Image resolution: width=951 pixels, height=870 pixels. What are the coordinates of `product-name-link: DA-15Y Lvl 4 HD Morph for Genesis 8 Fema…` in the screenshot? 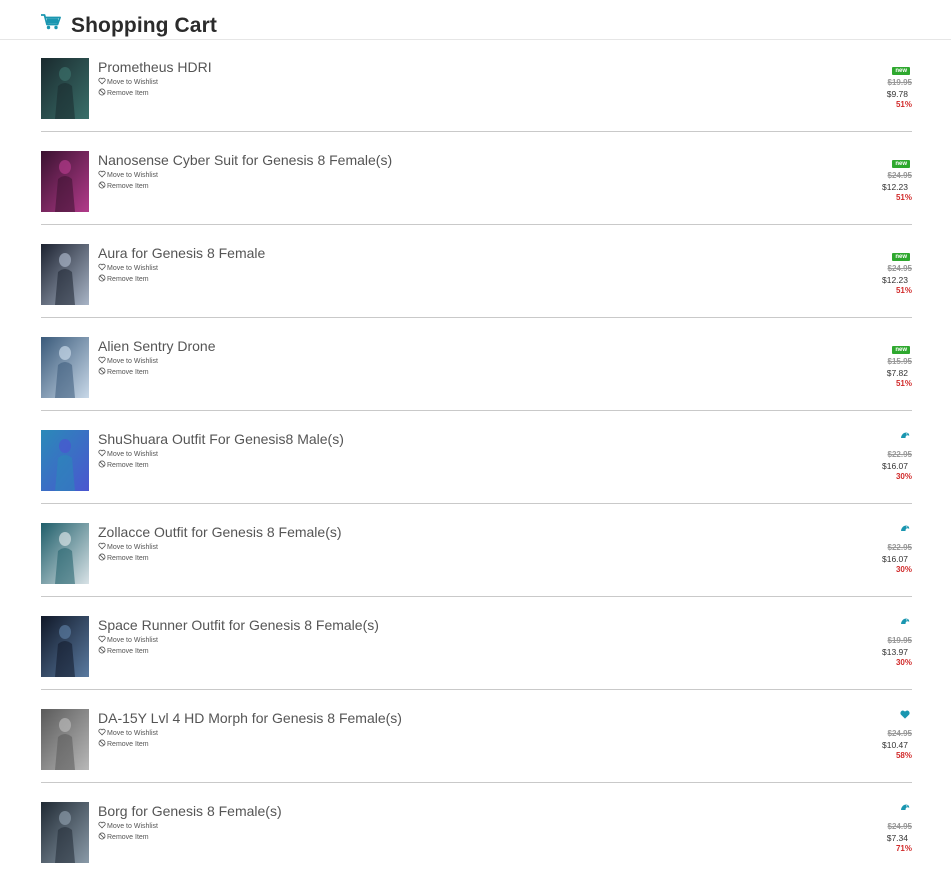 It's located at (250, 718).